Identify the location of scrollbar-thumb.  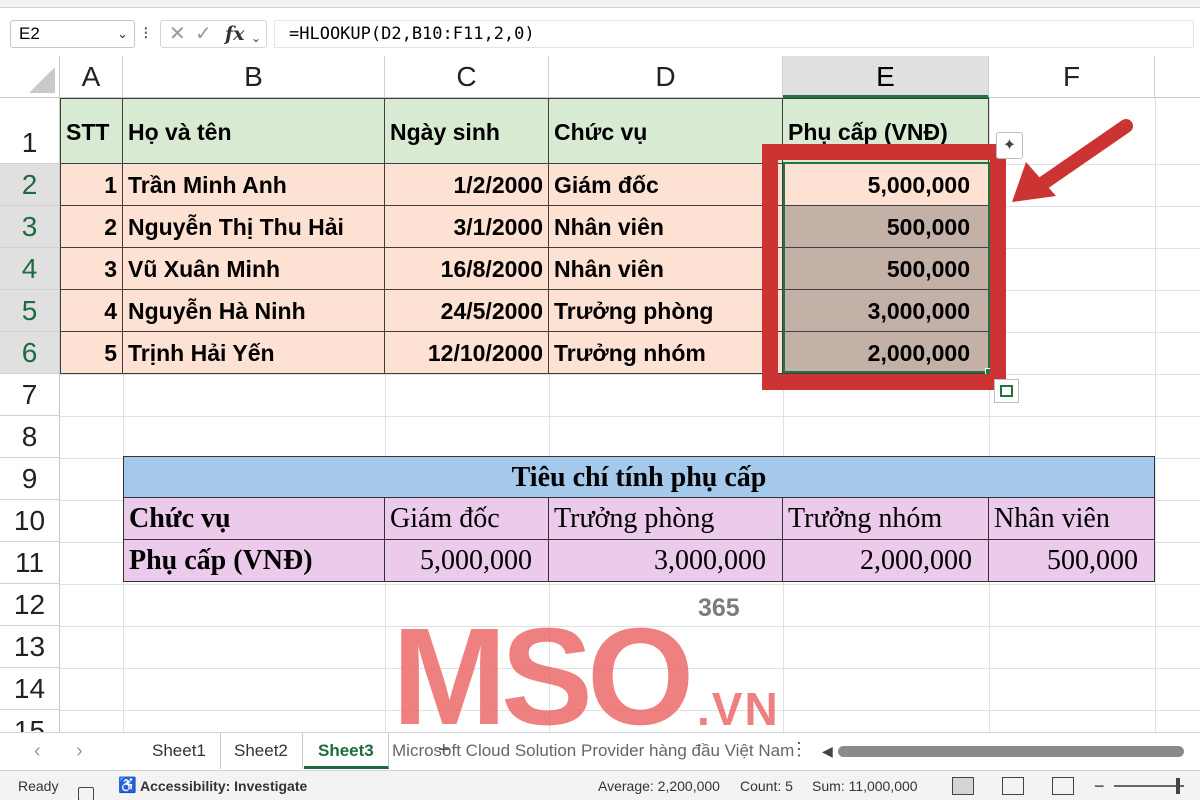
(1011, 751).